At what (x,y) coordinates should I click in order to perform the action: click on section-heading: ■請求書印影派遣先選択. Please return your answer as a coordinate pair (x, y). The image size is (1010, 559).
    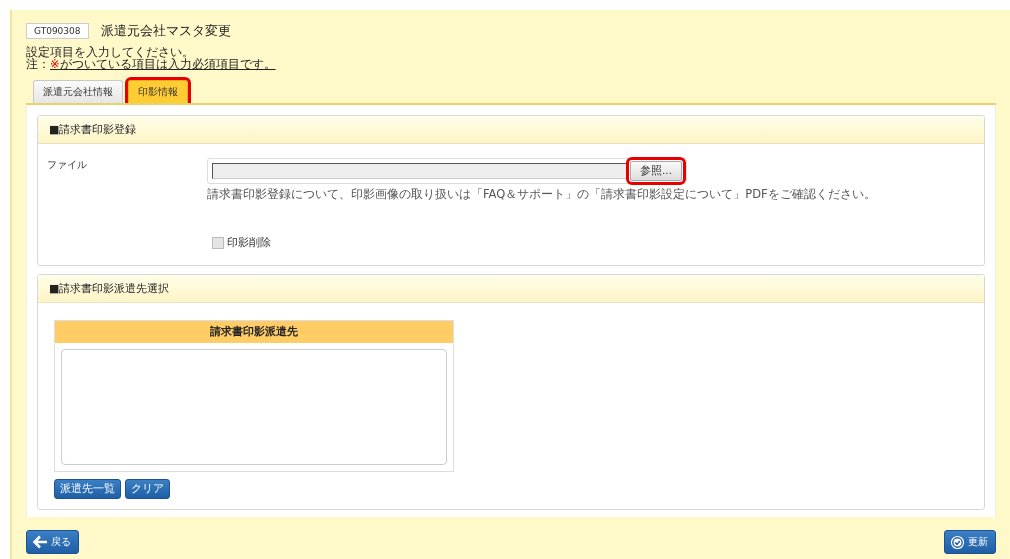
    Looking at the image, I should click on (109, 288).